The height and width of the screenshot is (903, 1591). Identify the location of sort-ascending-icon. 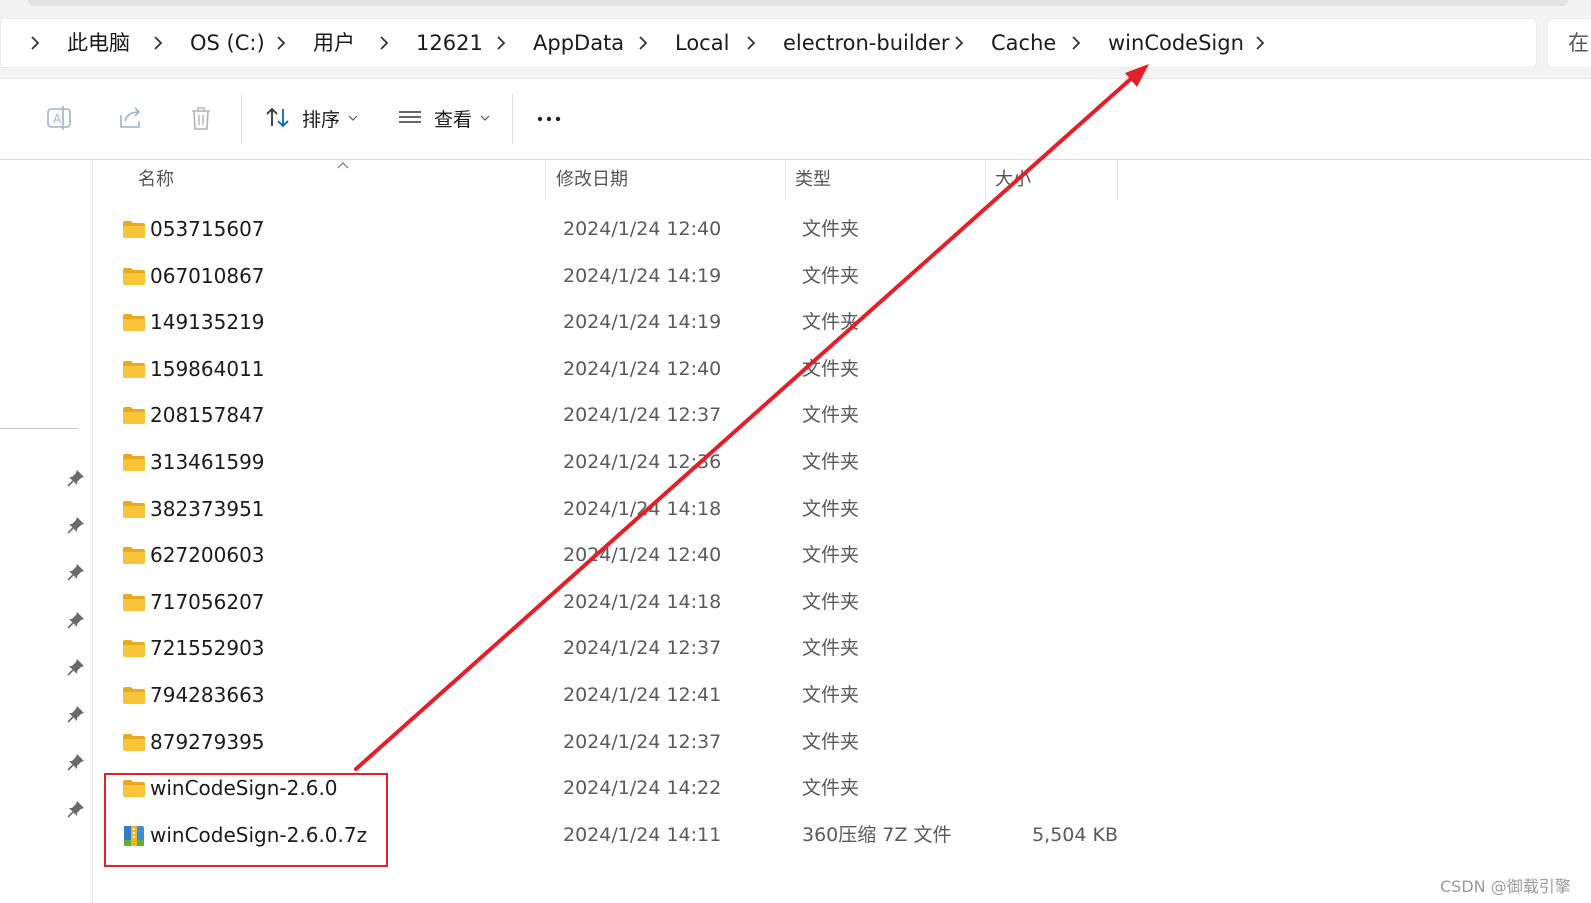
(343, 165).